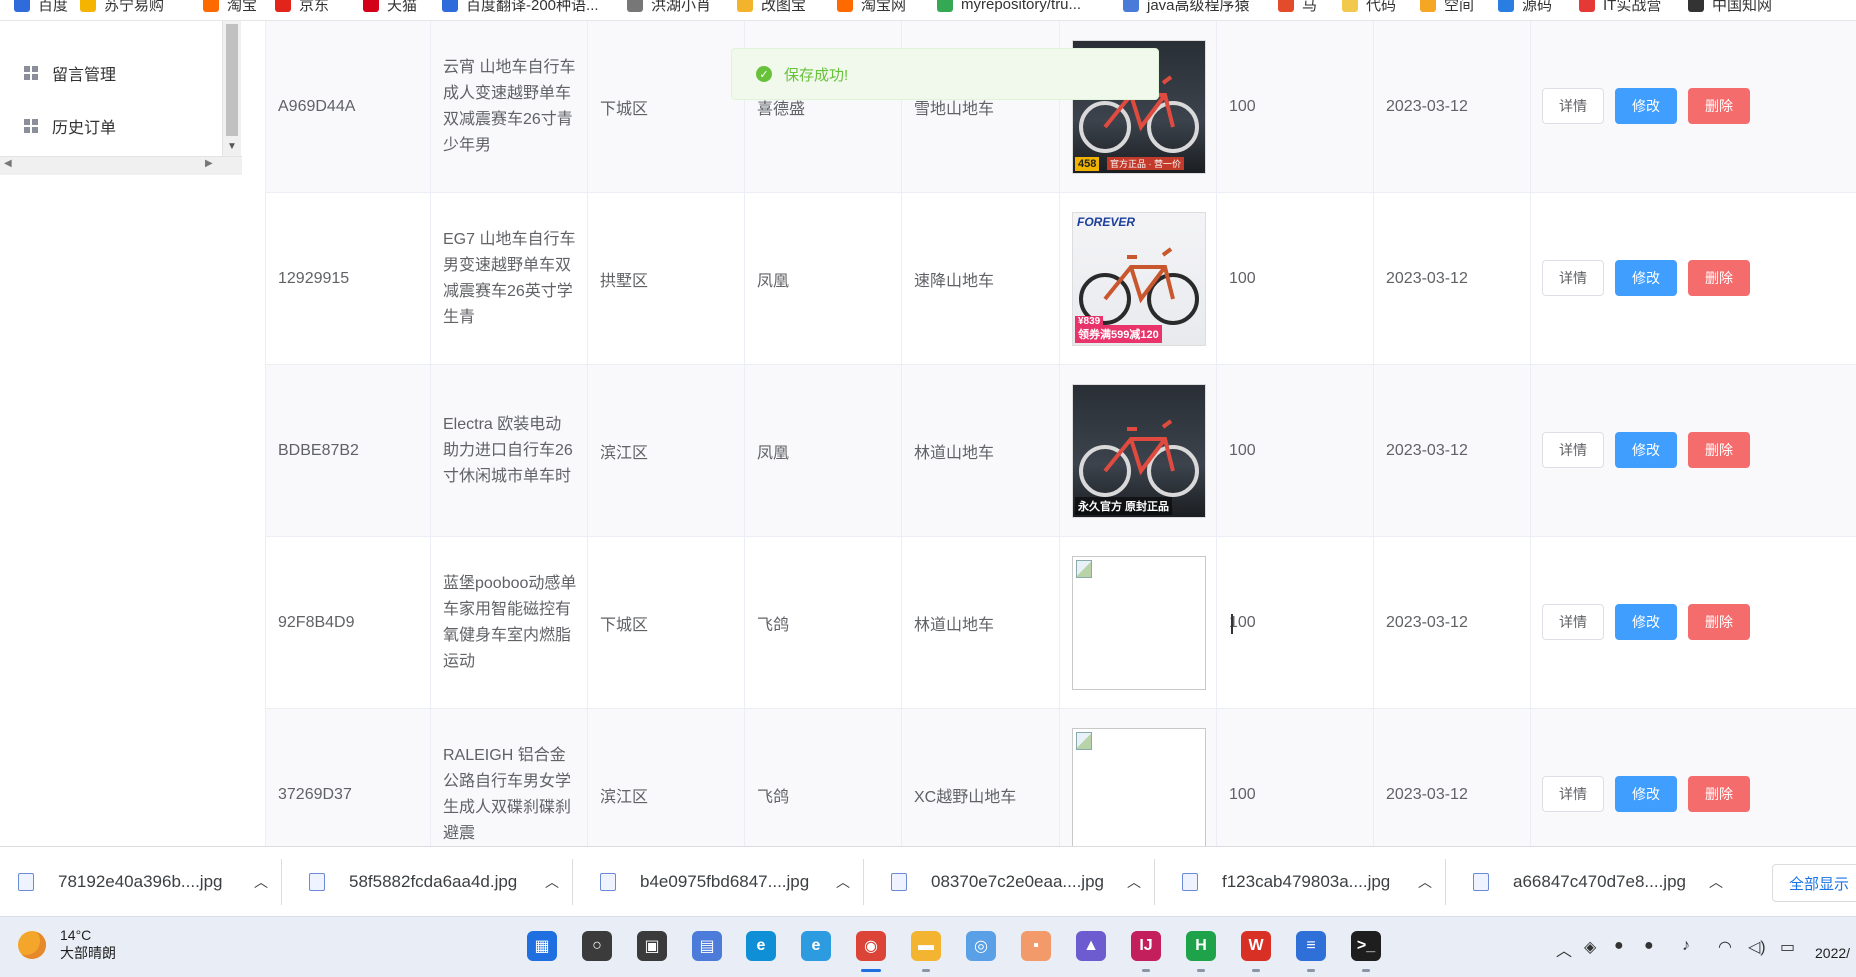  Describe the element at coordinates (1757, 947) in the screenshot. I see `volume-icon: ◁)` at that location.